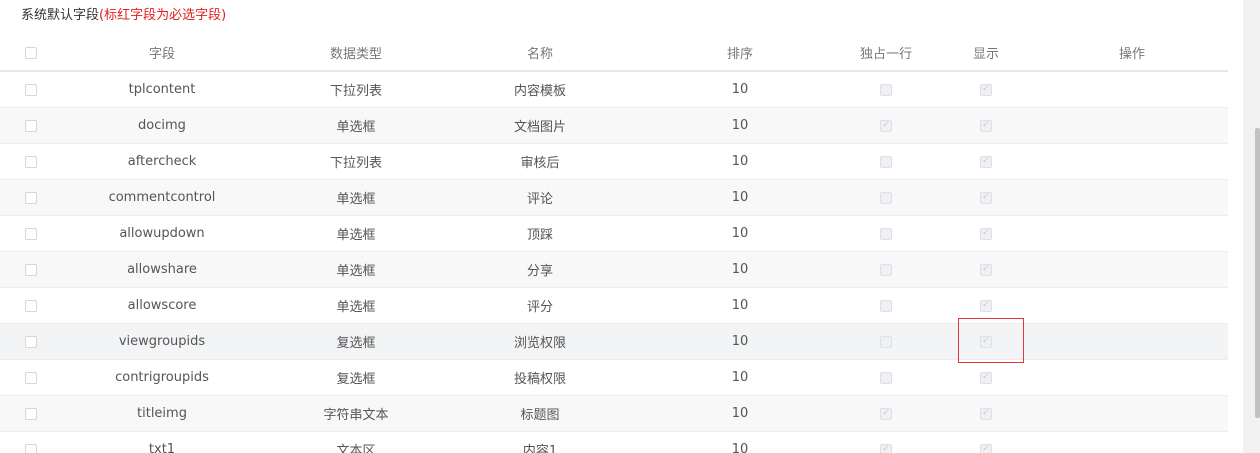 This screenshot has height=453, width=1260. Describe the element at coordinates (162, 447) in the screenshot. I see `field-code: txt1` at that location.